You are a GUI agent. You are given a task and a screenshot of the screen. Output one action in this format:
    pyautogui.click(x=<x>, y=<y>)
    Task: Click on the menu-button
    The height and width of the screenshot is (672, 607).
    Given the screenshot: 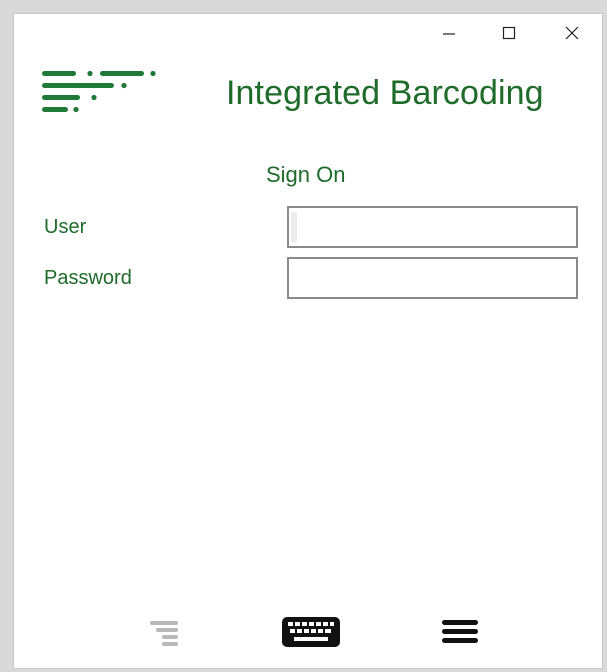 What is the action you would take?
    pyautogui.click(x=460, y=632)
    